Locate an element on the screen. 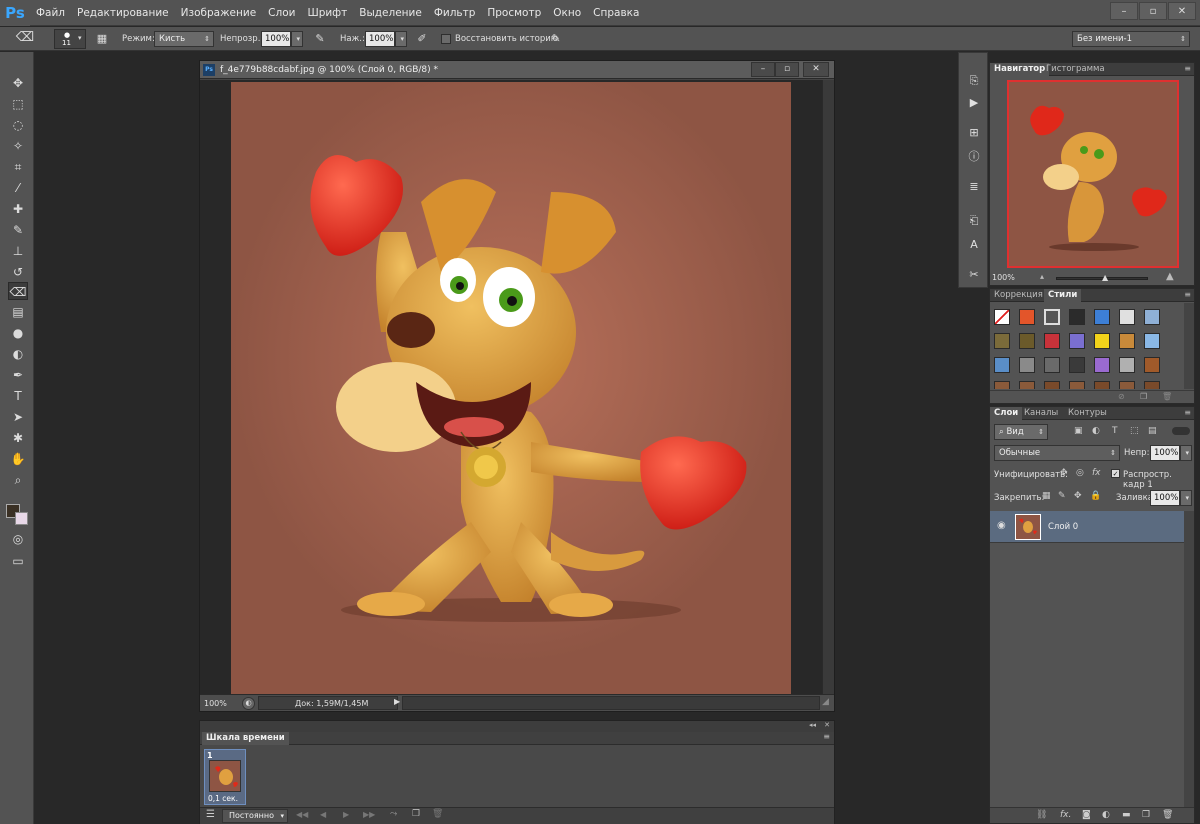 The width and height of the screenshot is (1200, 824). lock-transparent-icon: ▦ is located at coordinates (1046, 496).